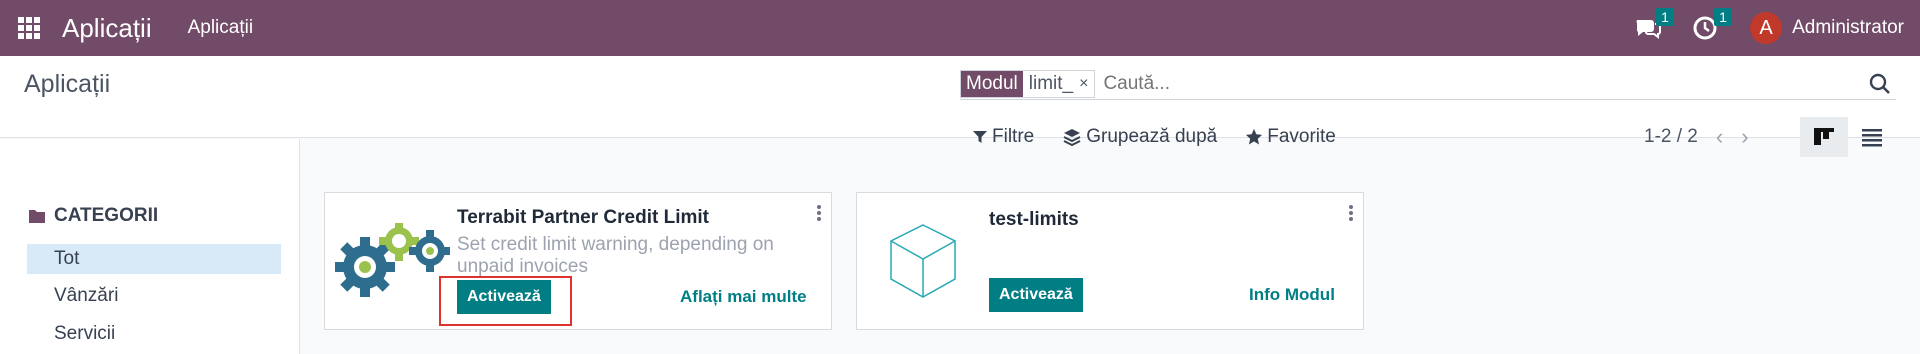 The image size is (1920, 354). I want to click on module-title: Terrabit Partner Credit Limit, so click(583, 217).